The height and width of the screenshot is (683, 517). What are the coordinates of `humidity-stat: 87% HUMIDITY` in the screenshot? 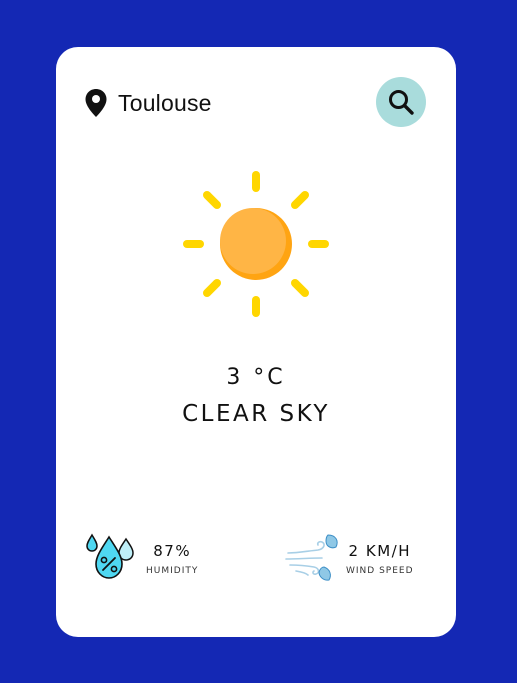 It's located at (141, 559).